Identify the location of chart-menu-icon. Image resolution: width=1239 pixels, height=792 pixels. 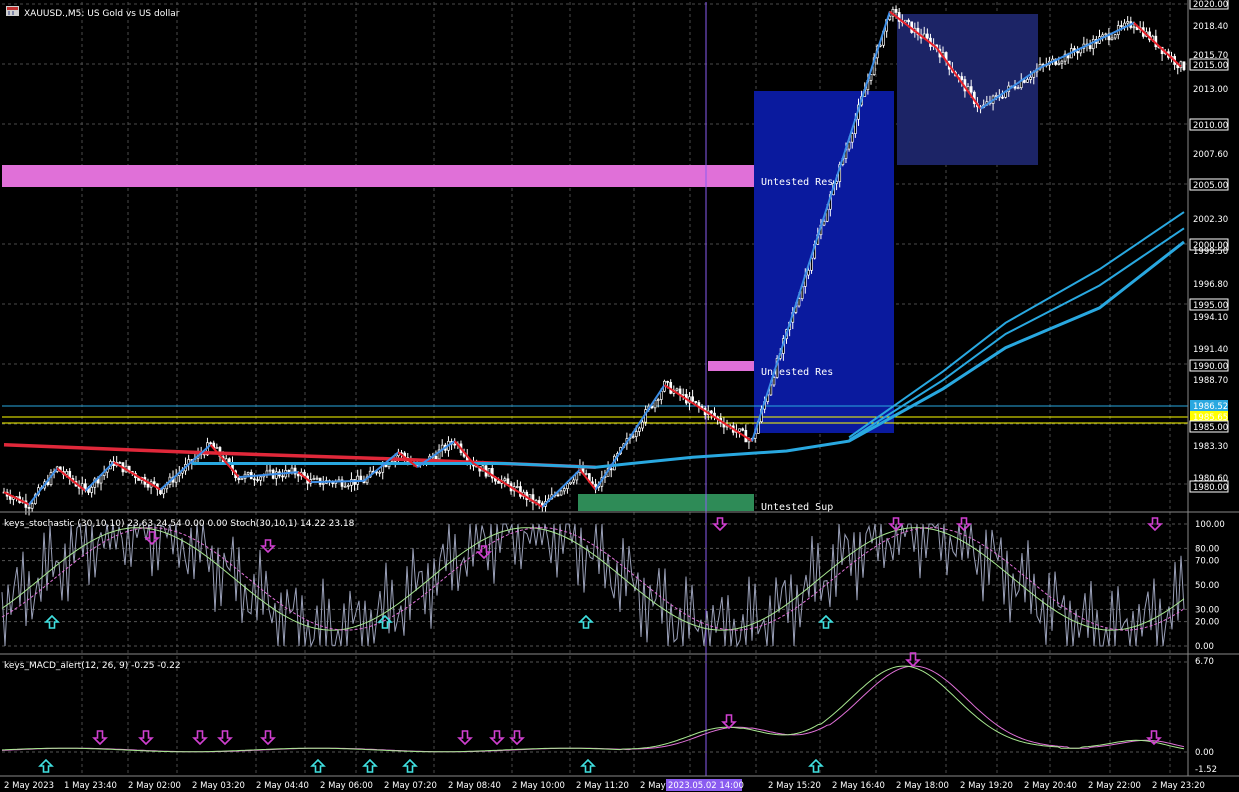
(12, 11).